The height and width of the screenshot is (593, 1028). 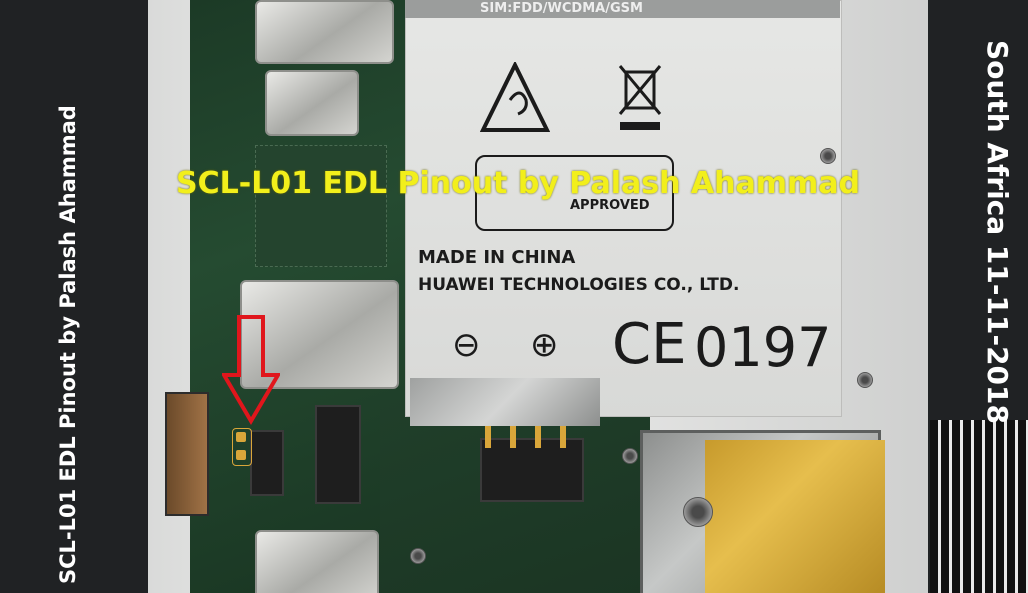 I want to click on polarity-plus-icon: ⊕, so click(x=544, y=345).